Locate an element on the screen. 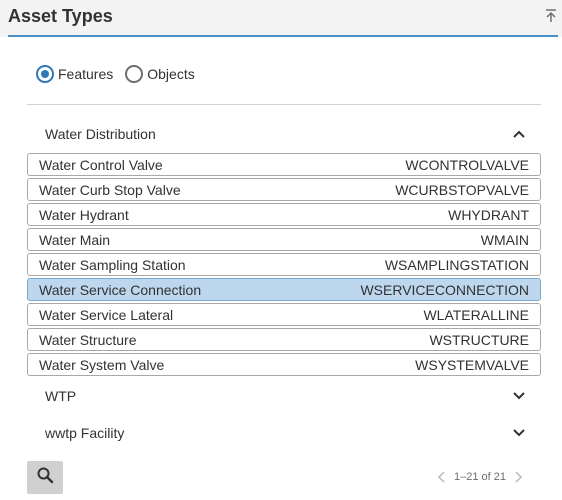 This screenshot has height=500, width=562. group-label: Water Distribution is located at coordinates (100, 134).